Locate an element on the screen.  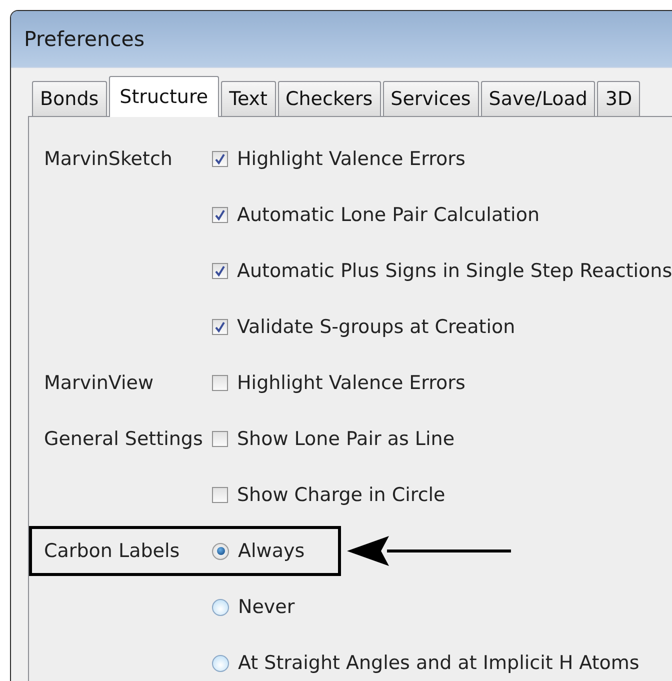
radio-option: Never is located at coordinates (253, 607).